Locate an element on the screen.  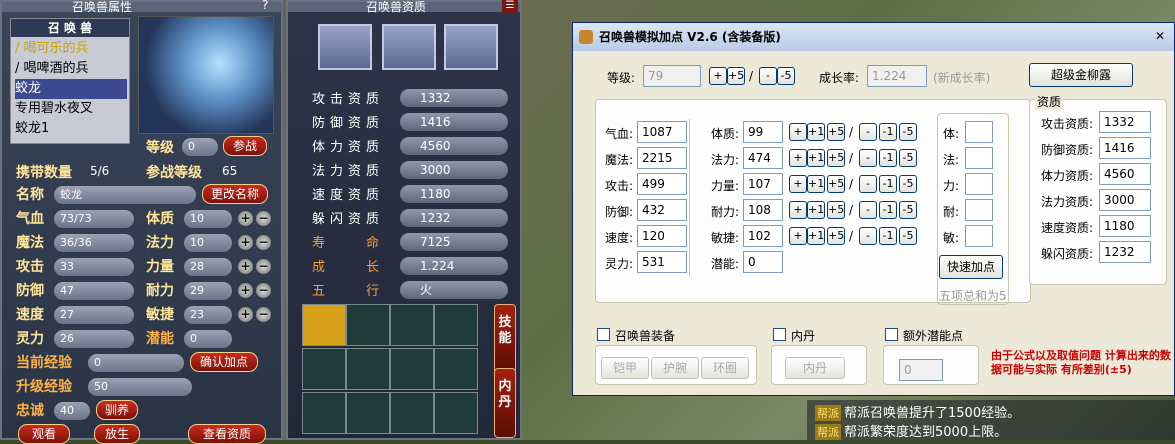
release-button: 放生 is located at coordinates (117, 434).